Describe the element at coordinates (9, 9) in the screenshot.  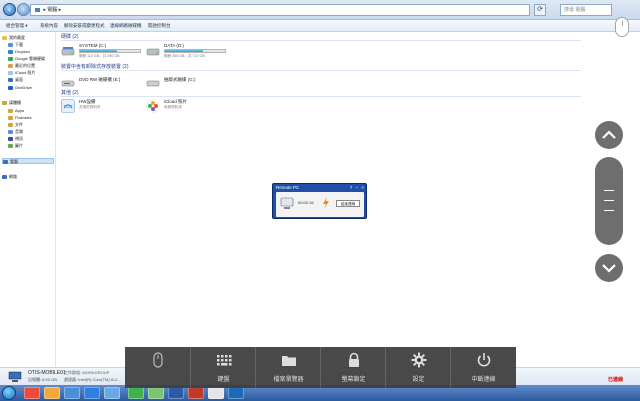
I see `back-button: ‹` at that location.